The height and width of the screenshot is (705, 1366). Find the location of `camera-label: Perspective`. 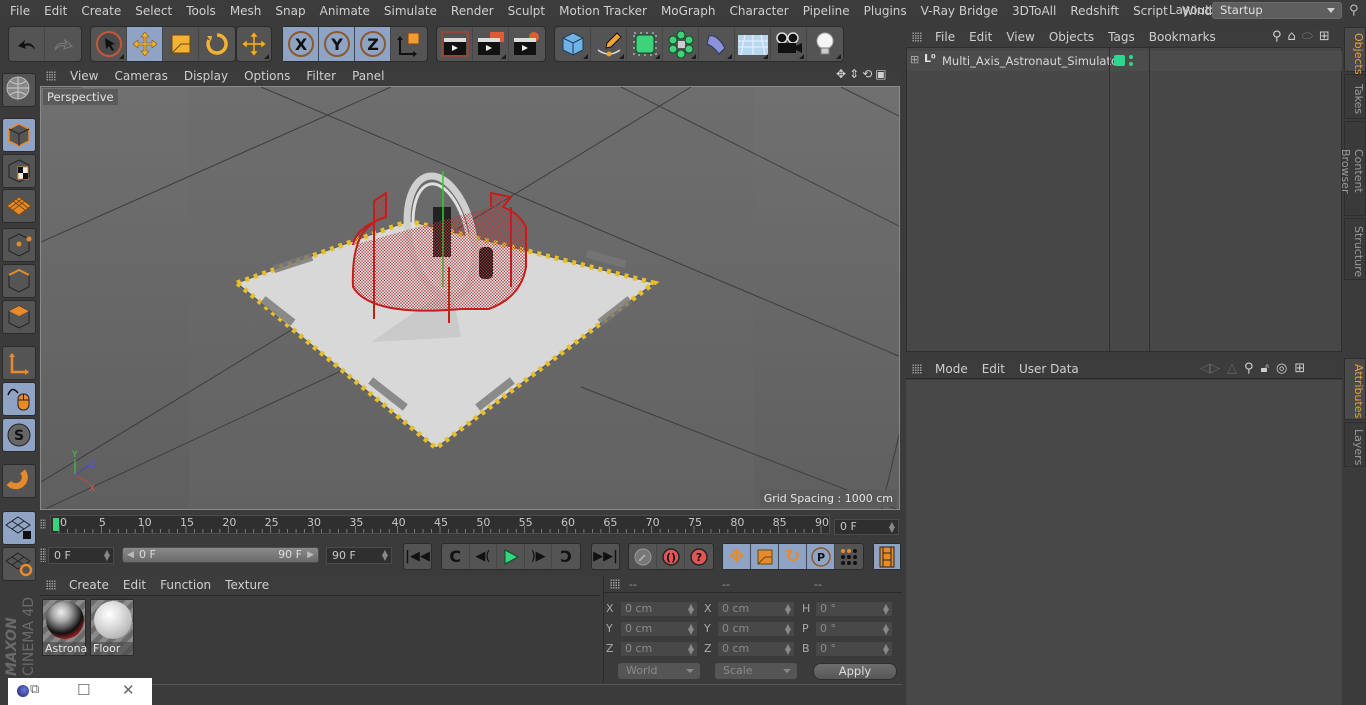

camera-label: Perspective is located at coordinates (80, 97).